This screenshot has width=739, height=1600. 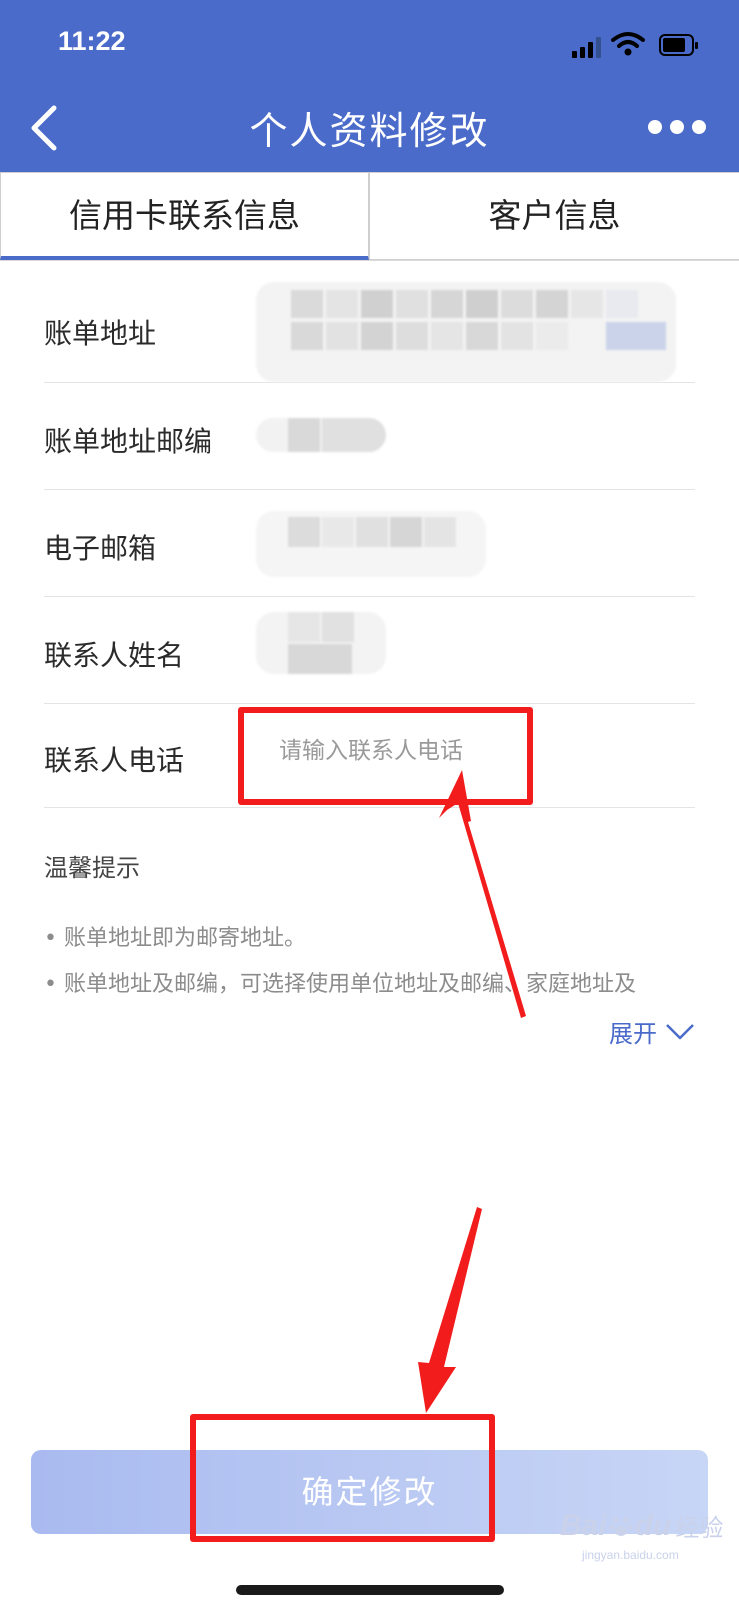 I want to click on email-label: 电子邮箱, so click(x=100, y=548).